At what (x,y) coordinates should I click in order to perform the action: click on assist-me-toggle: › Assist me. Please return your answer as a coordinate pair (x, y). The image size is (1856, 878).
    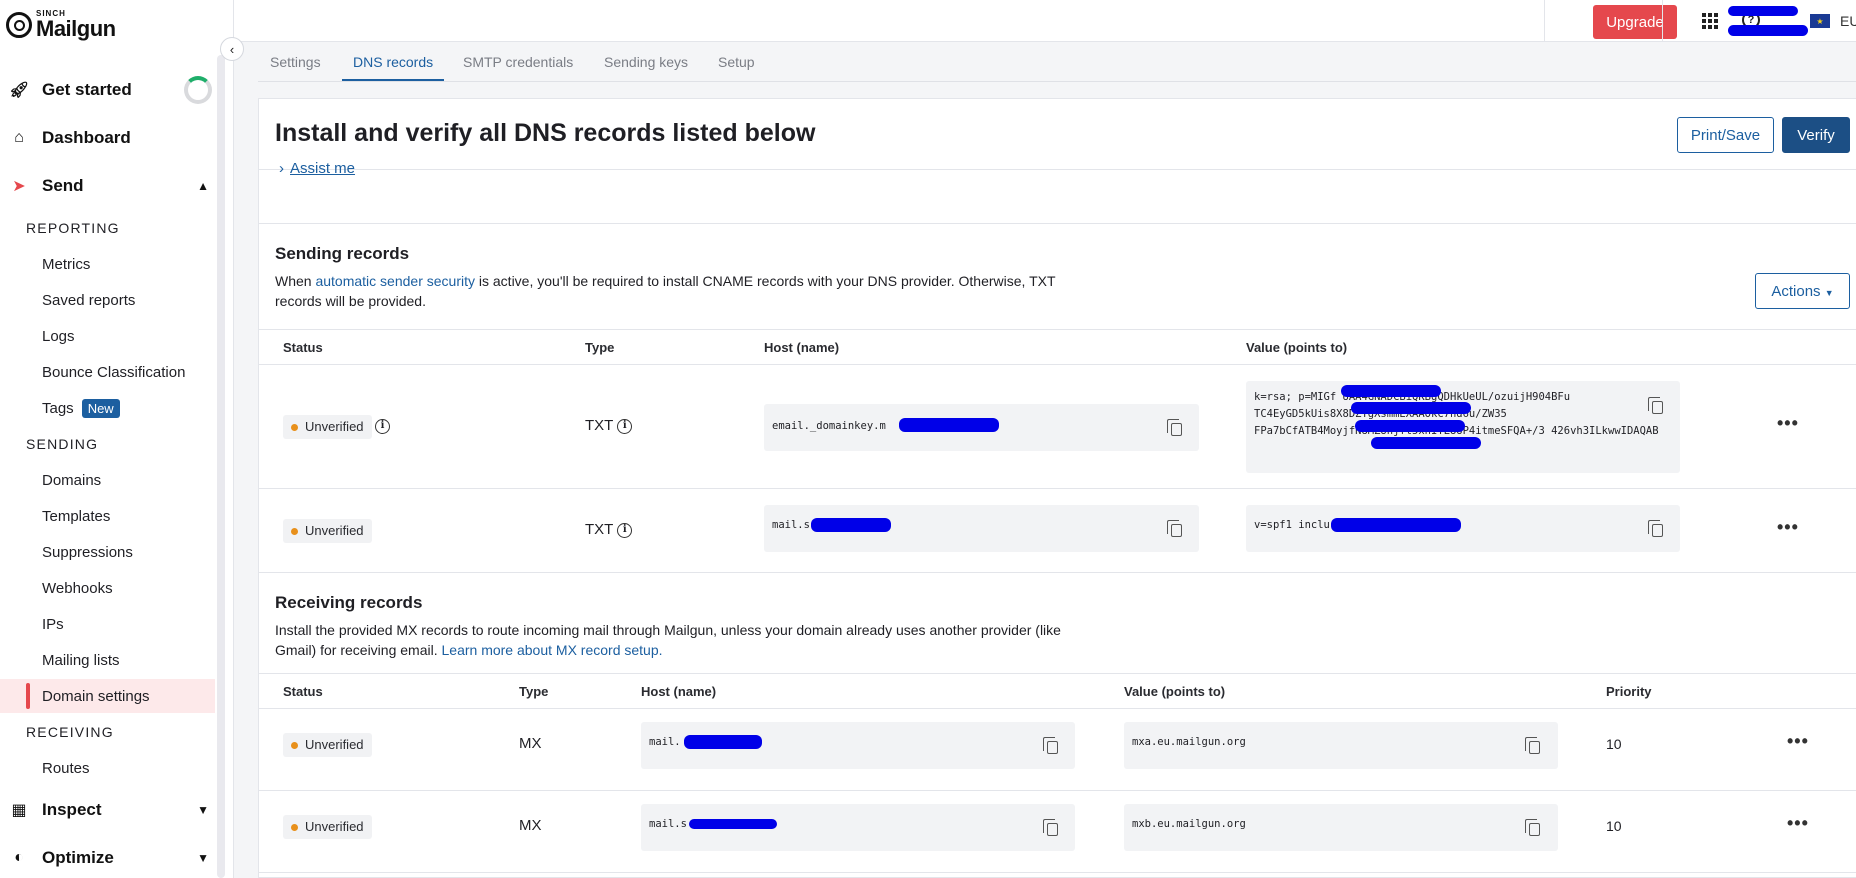
    Looking at the image, I should click on (317, 168).